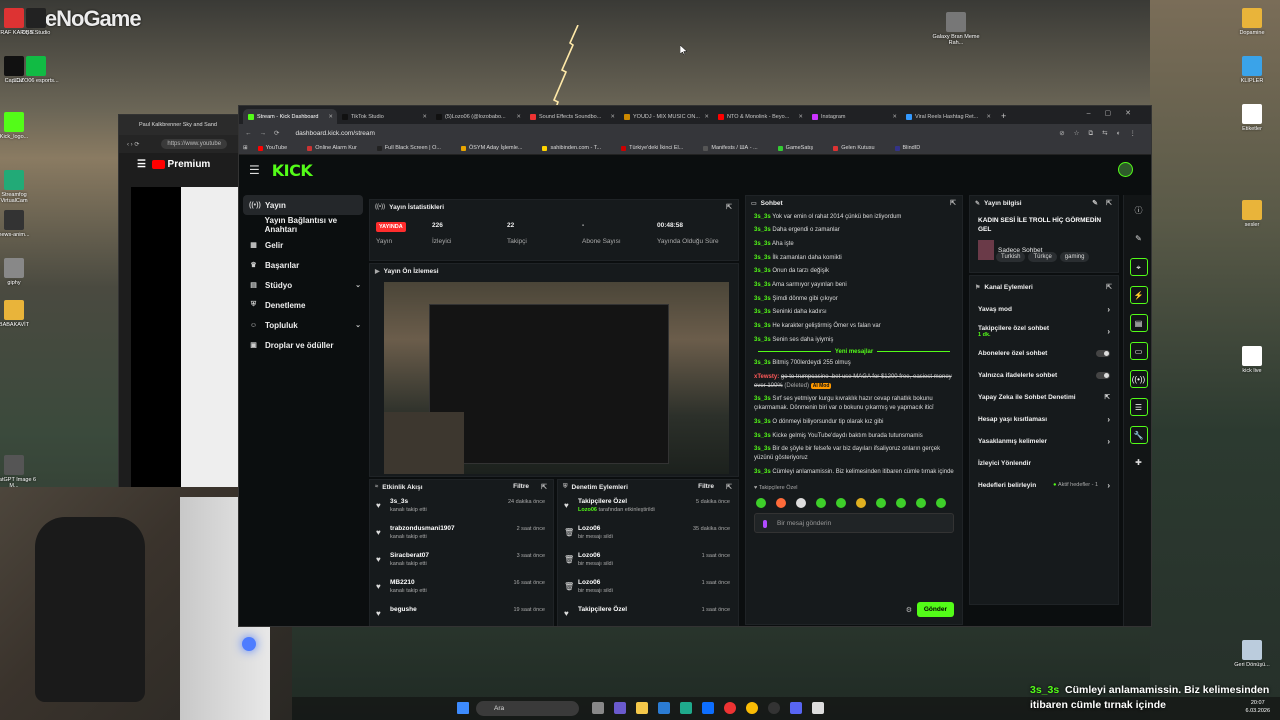 The width and height of the screenshot is (1280, 720). I want to click on desktop-icon: giphy, so click(20, 272).